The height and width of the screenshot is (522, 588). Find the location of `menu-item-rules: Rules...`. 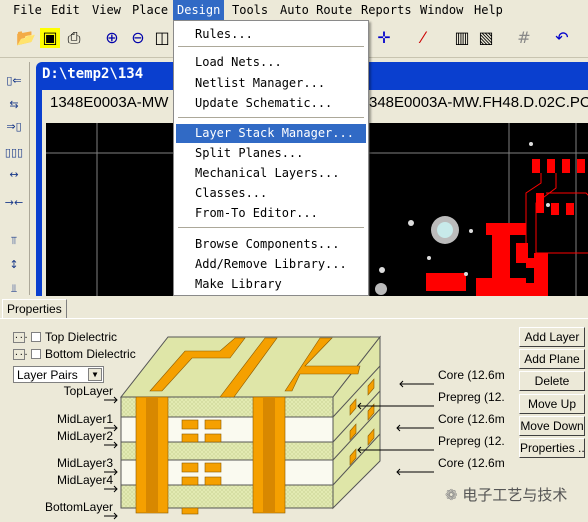

menu-item-rules: Rules... is located at coordinates (271, 34).